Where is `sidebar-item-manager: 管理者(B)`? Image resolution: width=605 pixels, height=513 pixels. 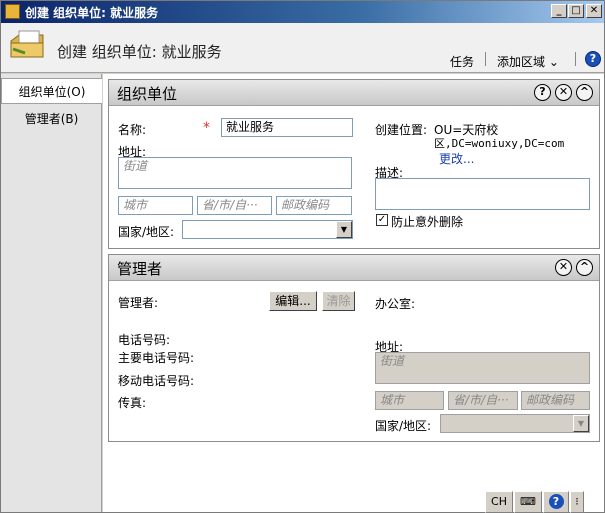 sidebar-item-manager: 管理者(B) is located at coordinates (51, 119).